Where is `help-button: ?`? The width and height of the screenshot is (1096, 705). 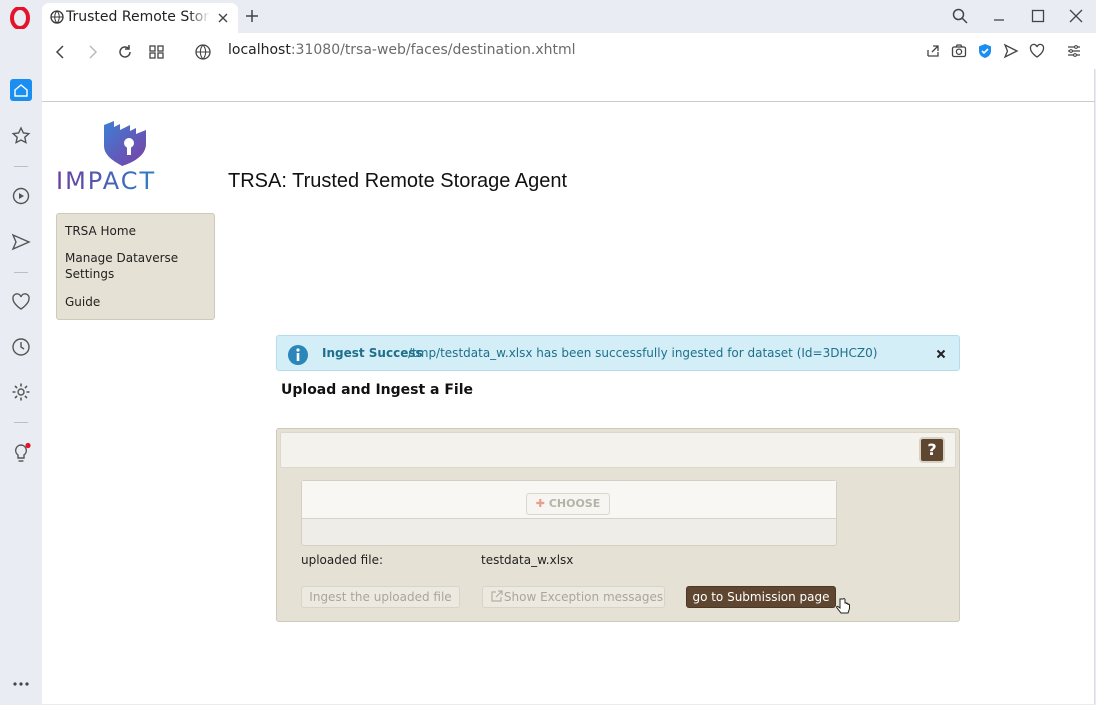 help-button: ? is located at coordinates (932, 450).